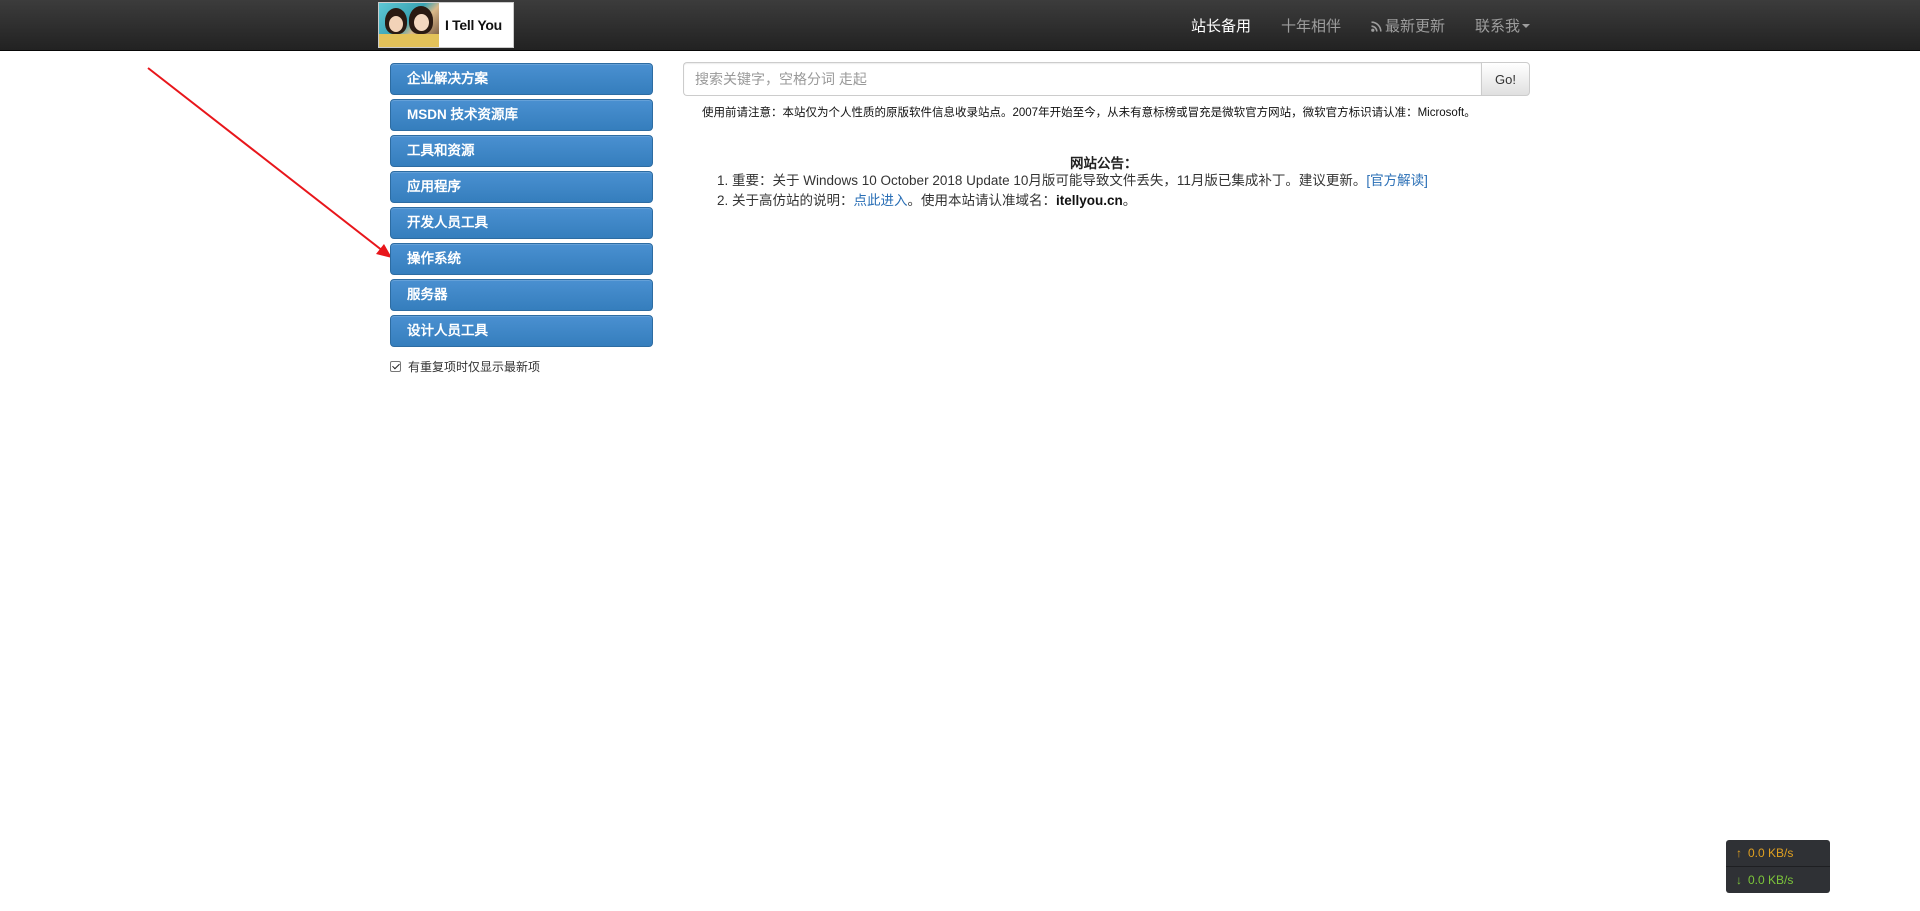  I want to click on nav-item-latest-updates: 最新更新, so click(1408, 25).